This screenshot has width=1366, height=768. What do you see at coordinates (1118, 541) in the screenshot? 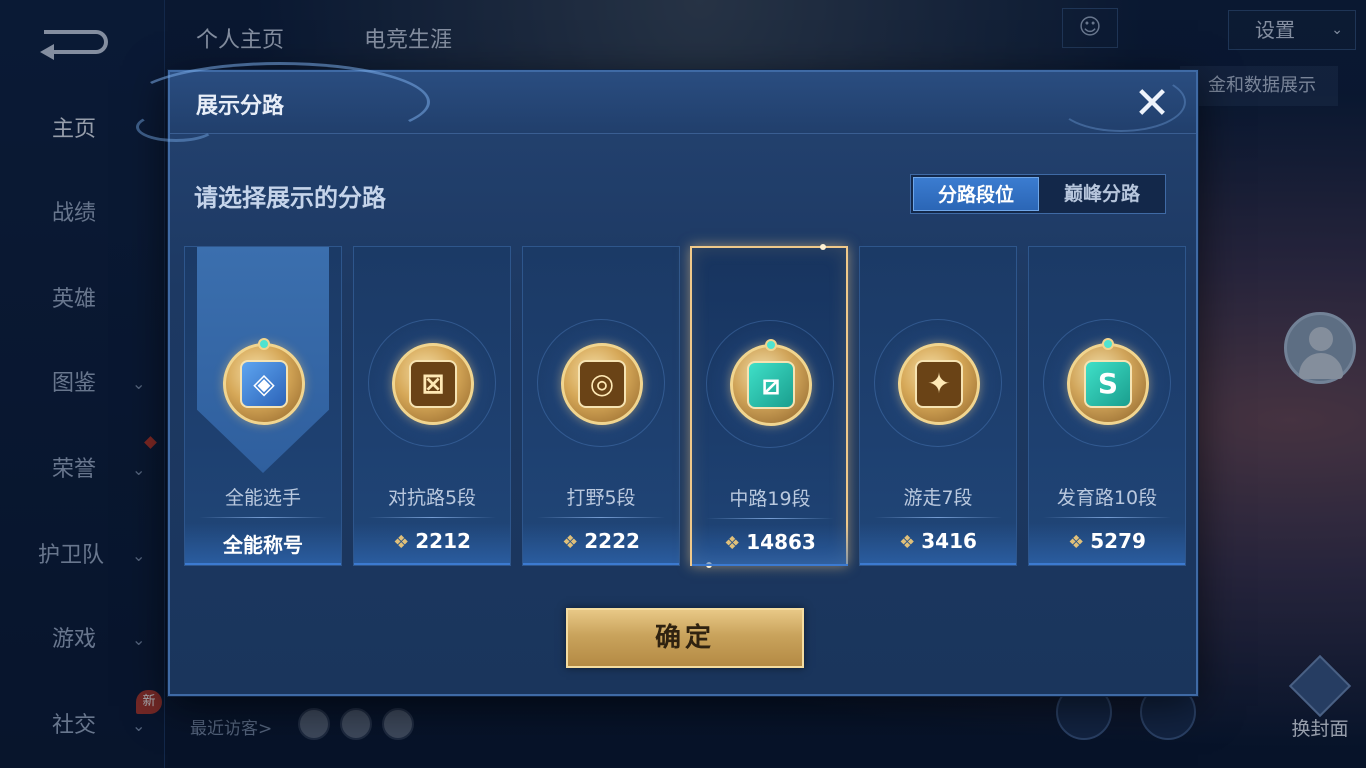
I see `score-value: 5279` at bounding box center [1118, 541].